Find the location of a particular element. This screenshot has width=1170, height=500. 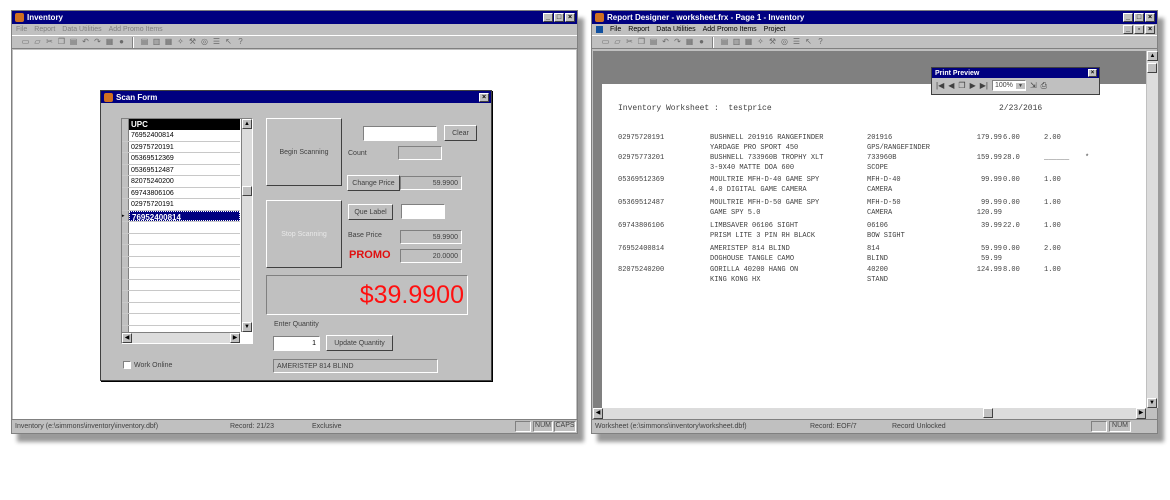

grid-row: 05369512487 is located at coordinates (181, 170).